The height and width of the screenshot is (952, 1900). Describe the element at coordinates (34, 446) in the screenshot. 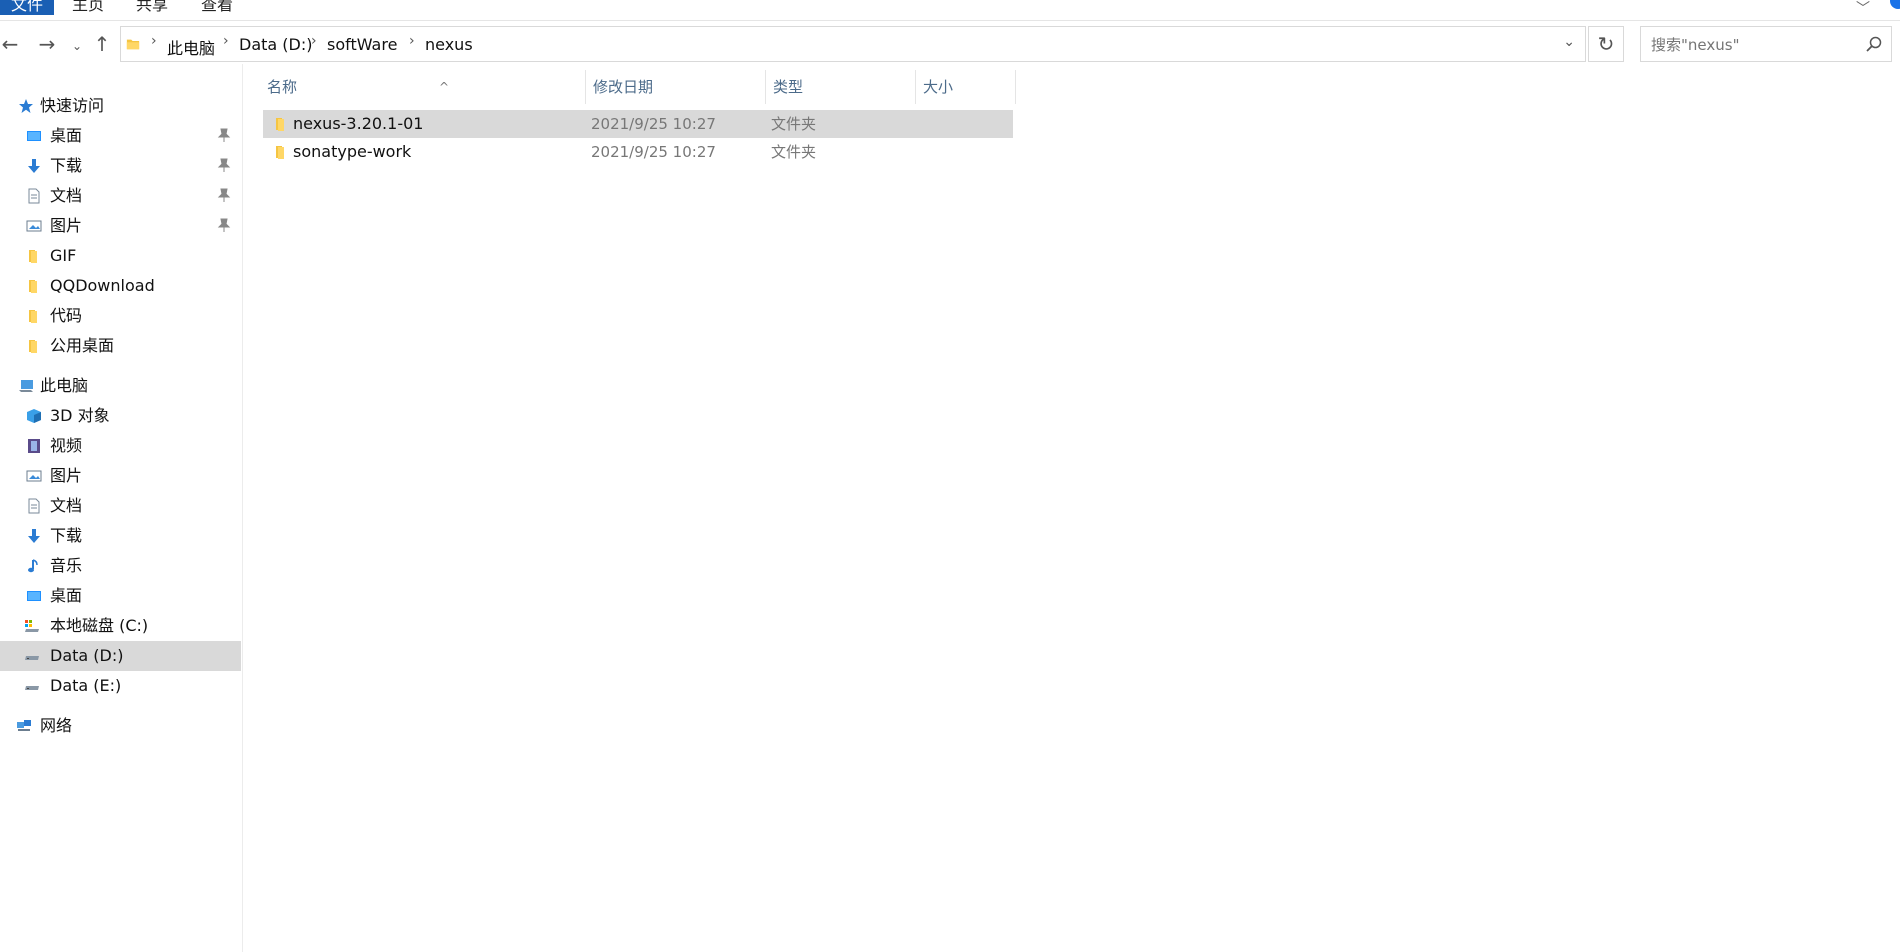

I see `video-icon` at that location.